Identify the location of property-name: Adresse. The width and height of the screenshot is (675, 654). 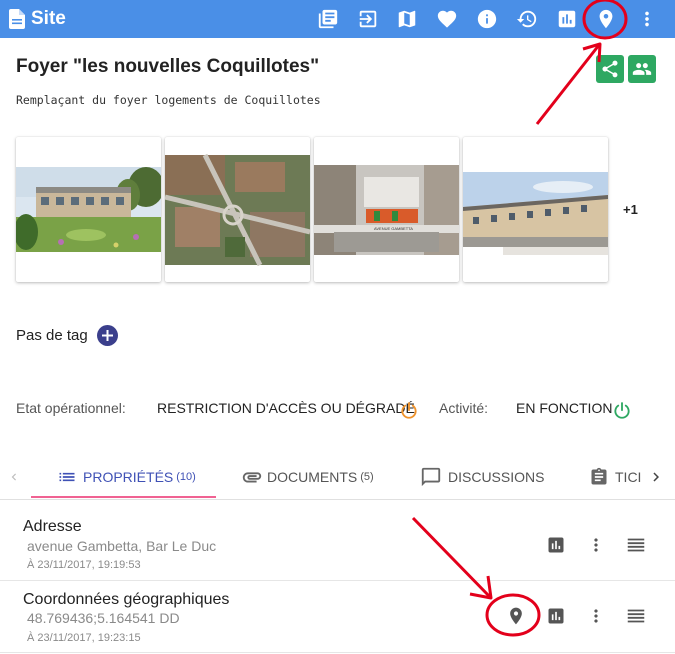
(52, 526).